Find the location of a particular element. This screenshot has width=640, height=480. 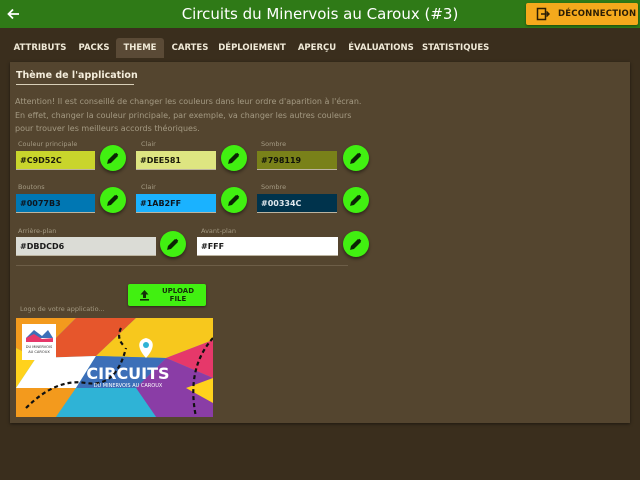

logo-headline: CIRCUITS is located at coordinates (127, 373).